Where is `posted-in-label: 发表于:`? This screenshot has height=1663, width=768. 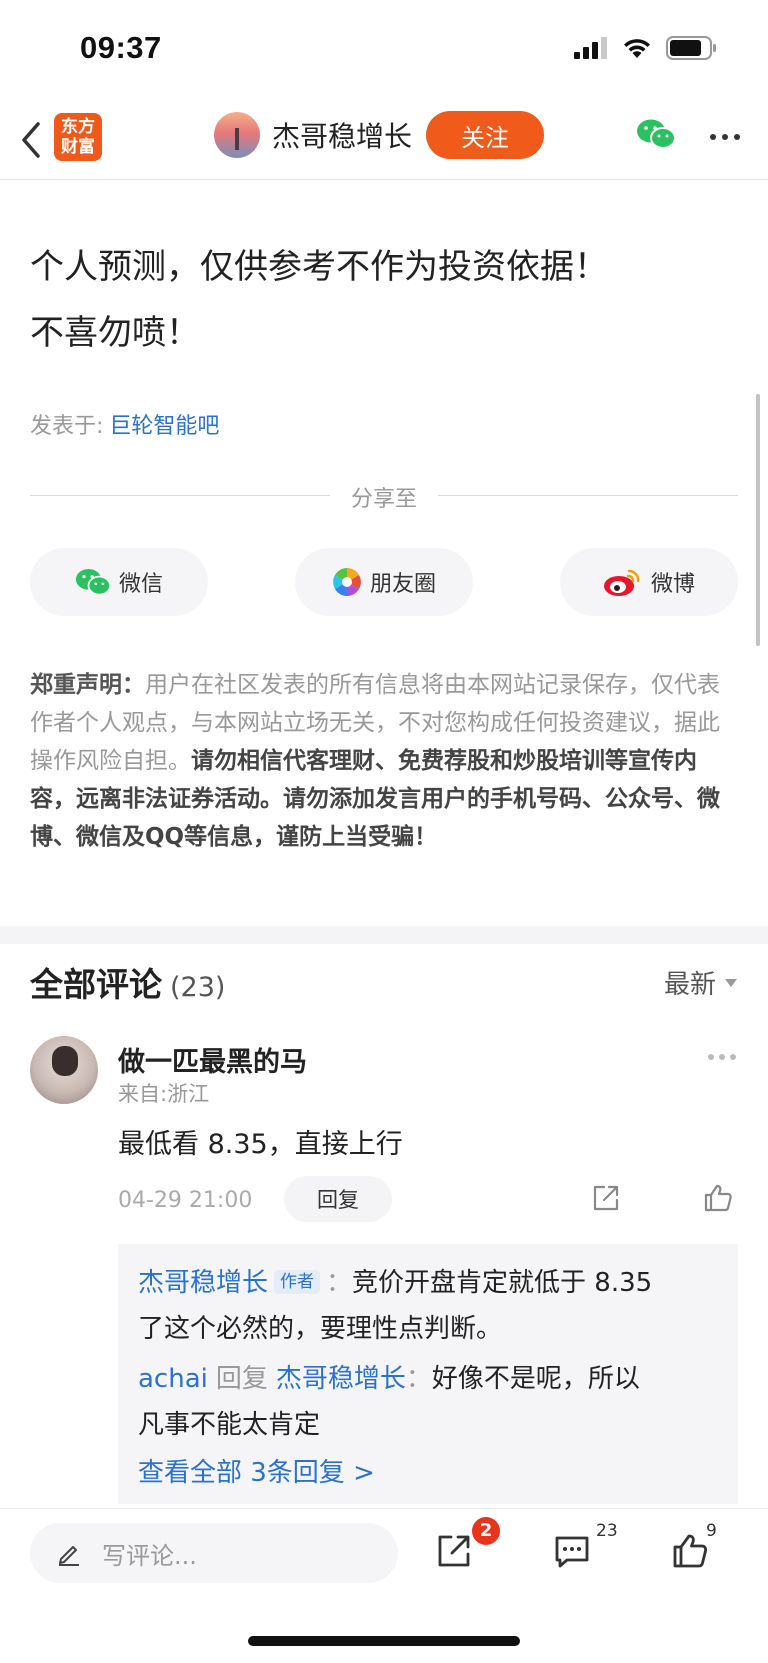
posted-in-label: 发表于: is located at coordinates (67, 426).